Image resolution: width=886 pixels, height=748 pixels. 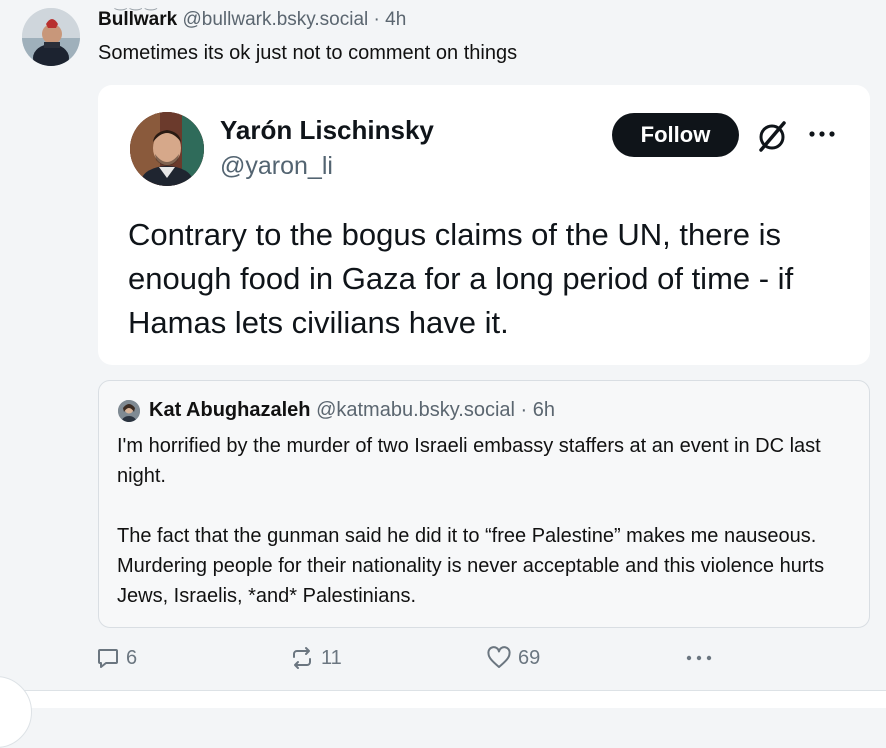 I want to click on follow-button: Follow, so click(x=675, y=135).